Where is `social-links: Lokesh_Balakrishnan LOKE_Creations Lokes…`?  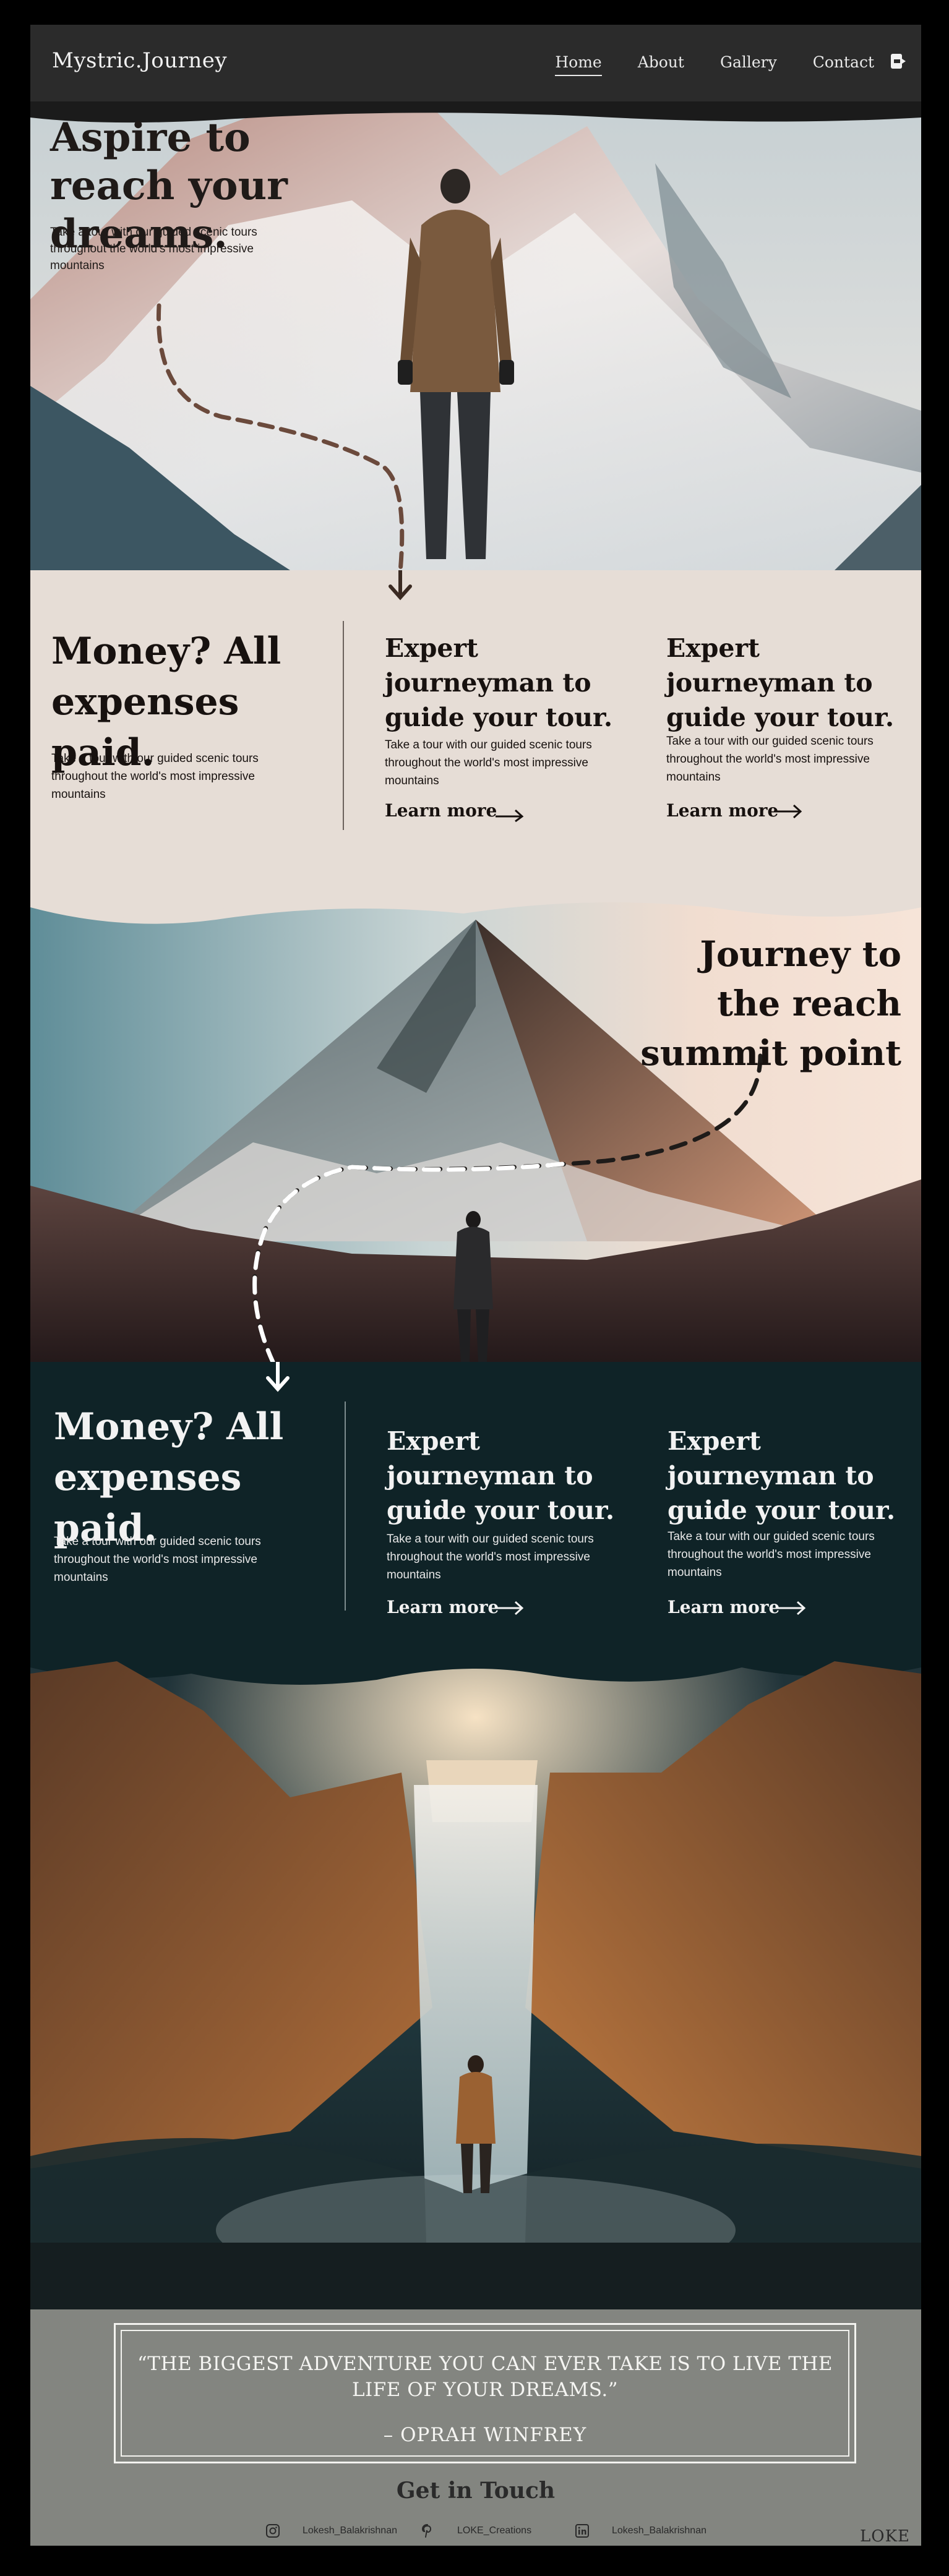
social-links: Lokesh_Balakrishnan LOKE_Creations Lokes… is located at coordinates (488, 2532).